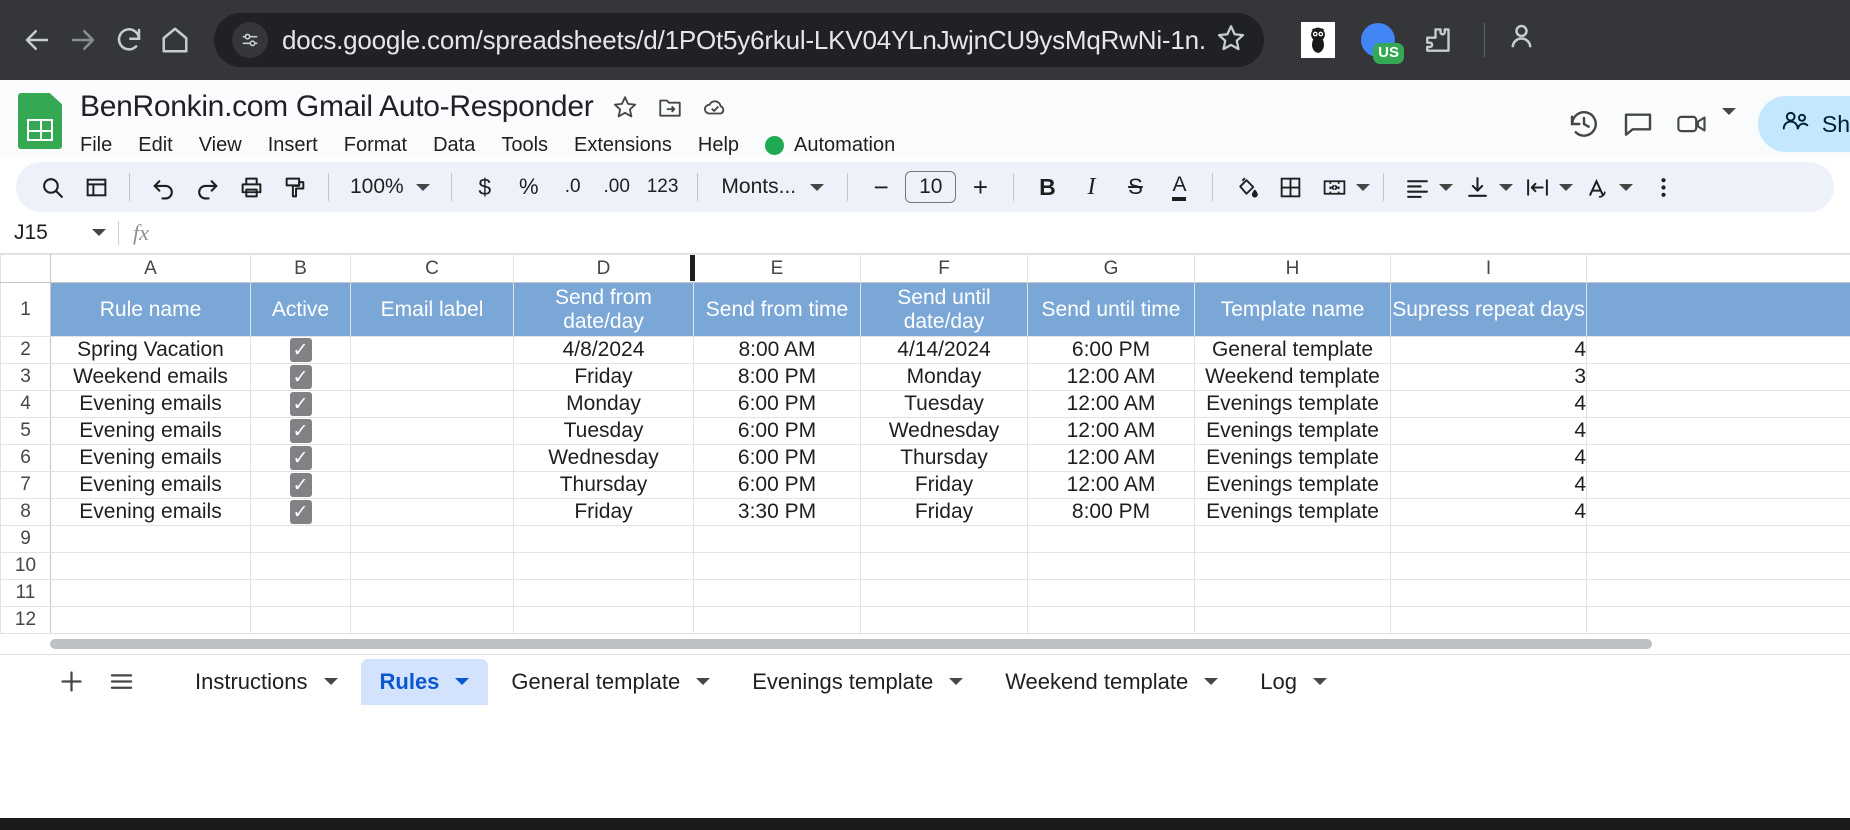 Image resolution: width=1850 pixels, height=830 pixels. What do you see at coordinates (1111, 682) in the screenshot?
I see `sheet-tab-weekend-template: Weekend template` at bounding box center [1111, 682].